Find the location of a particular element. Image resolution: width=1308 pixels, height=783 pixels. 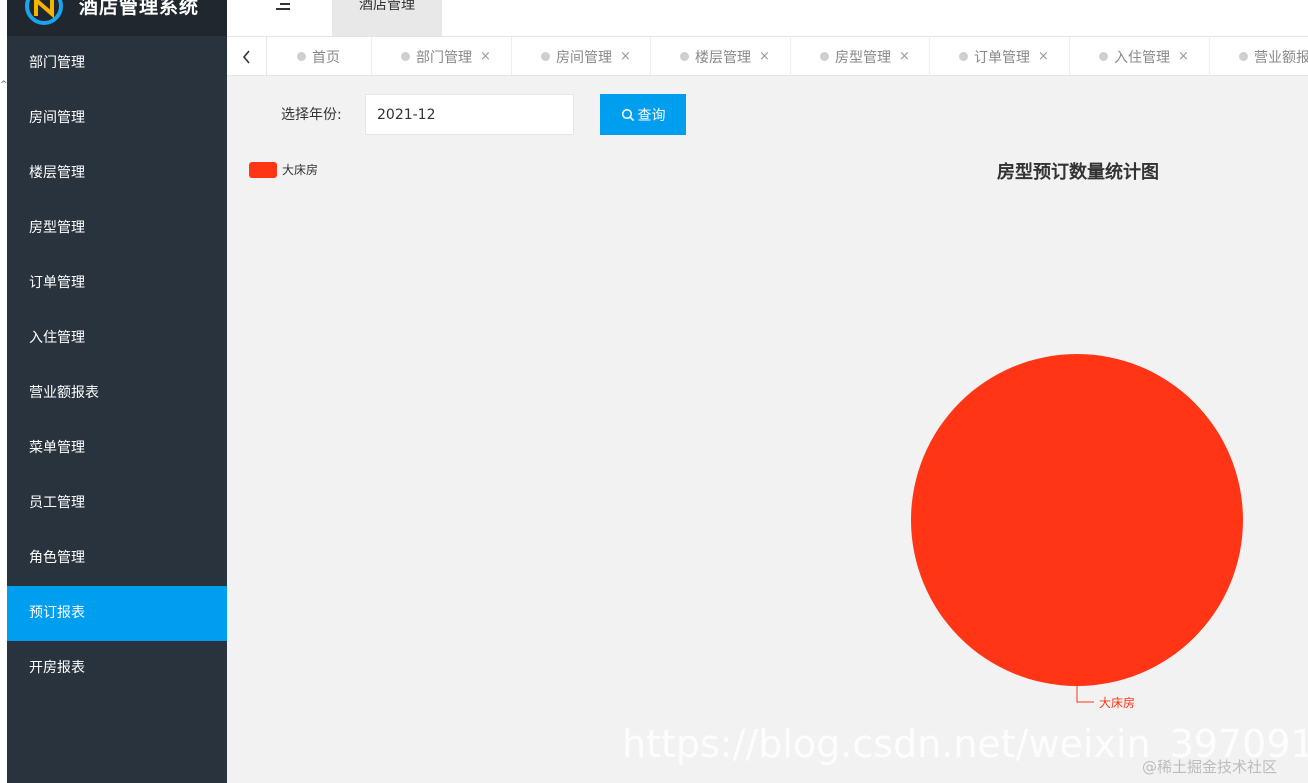

sidebar-item-10: 预订报表 is located at coordinates (117, 613).